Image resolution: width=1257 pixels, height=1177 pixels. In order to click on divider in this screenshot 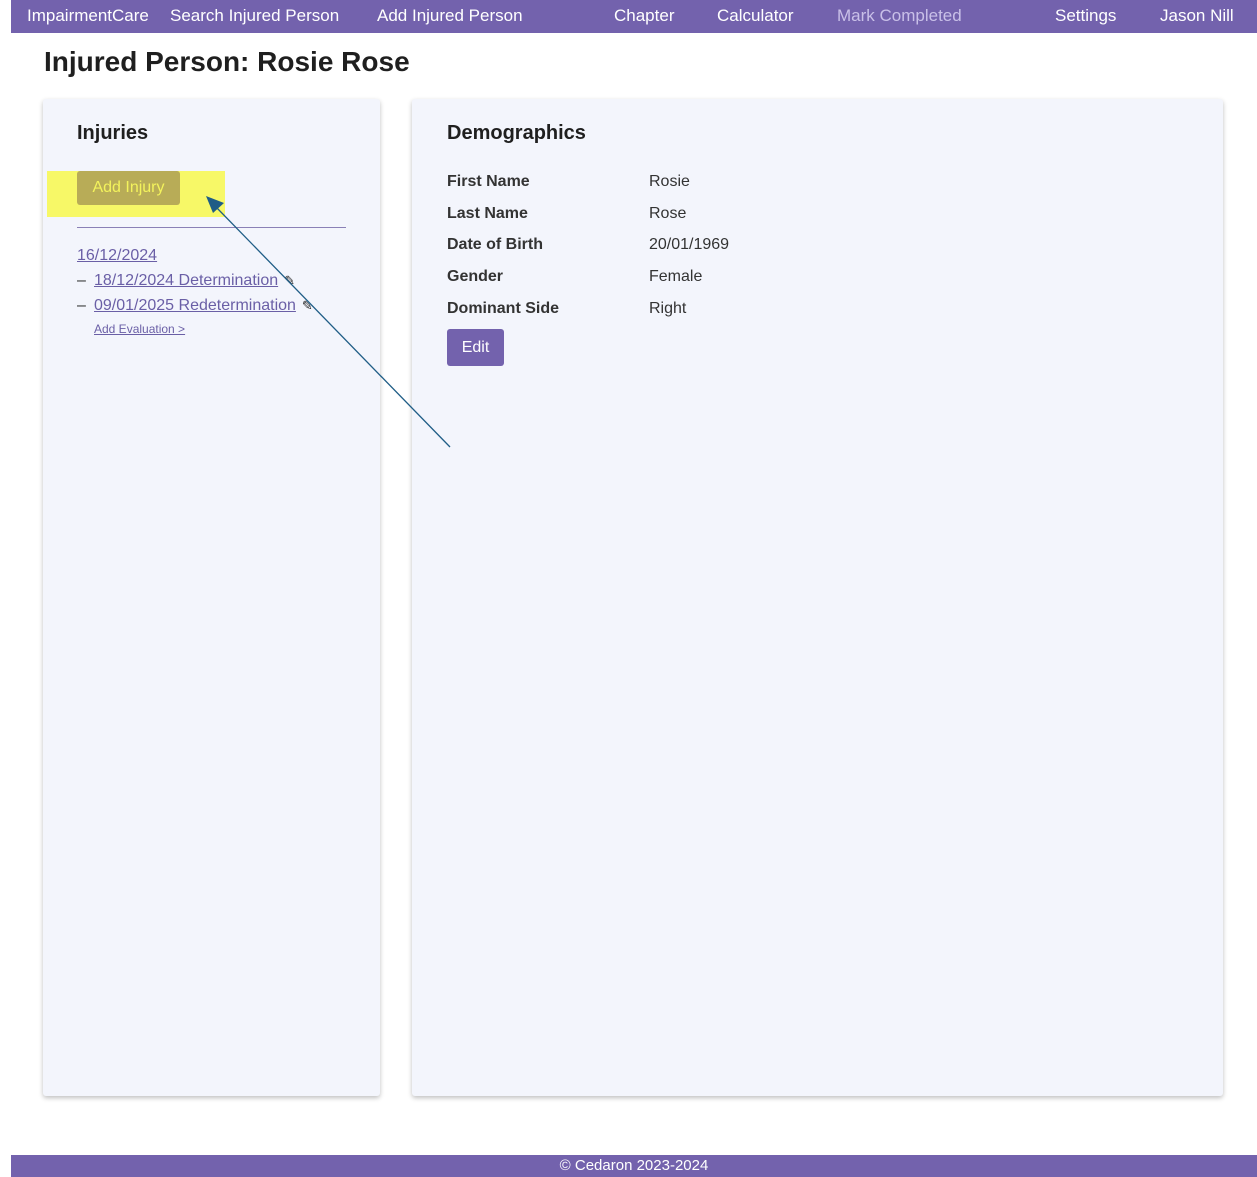, I will do `click(211, 227)`.